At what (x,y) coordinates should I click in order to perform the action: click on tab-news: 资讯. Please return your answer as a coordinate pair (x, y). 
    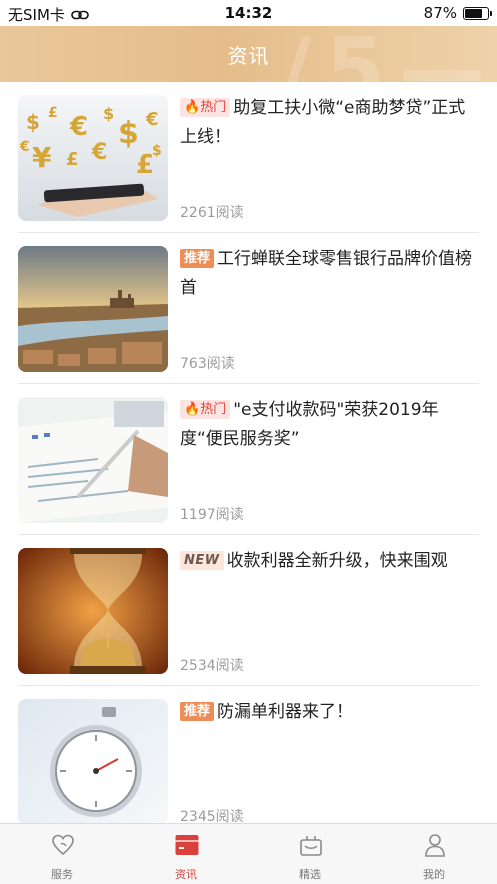
    Looking at the image, I should click on (186, 854).